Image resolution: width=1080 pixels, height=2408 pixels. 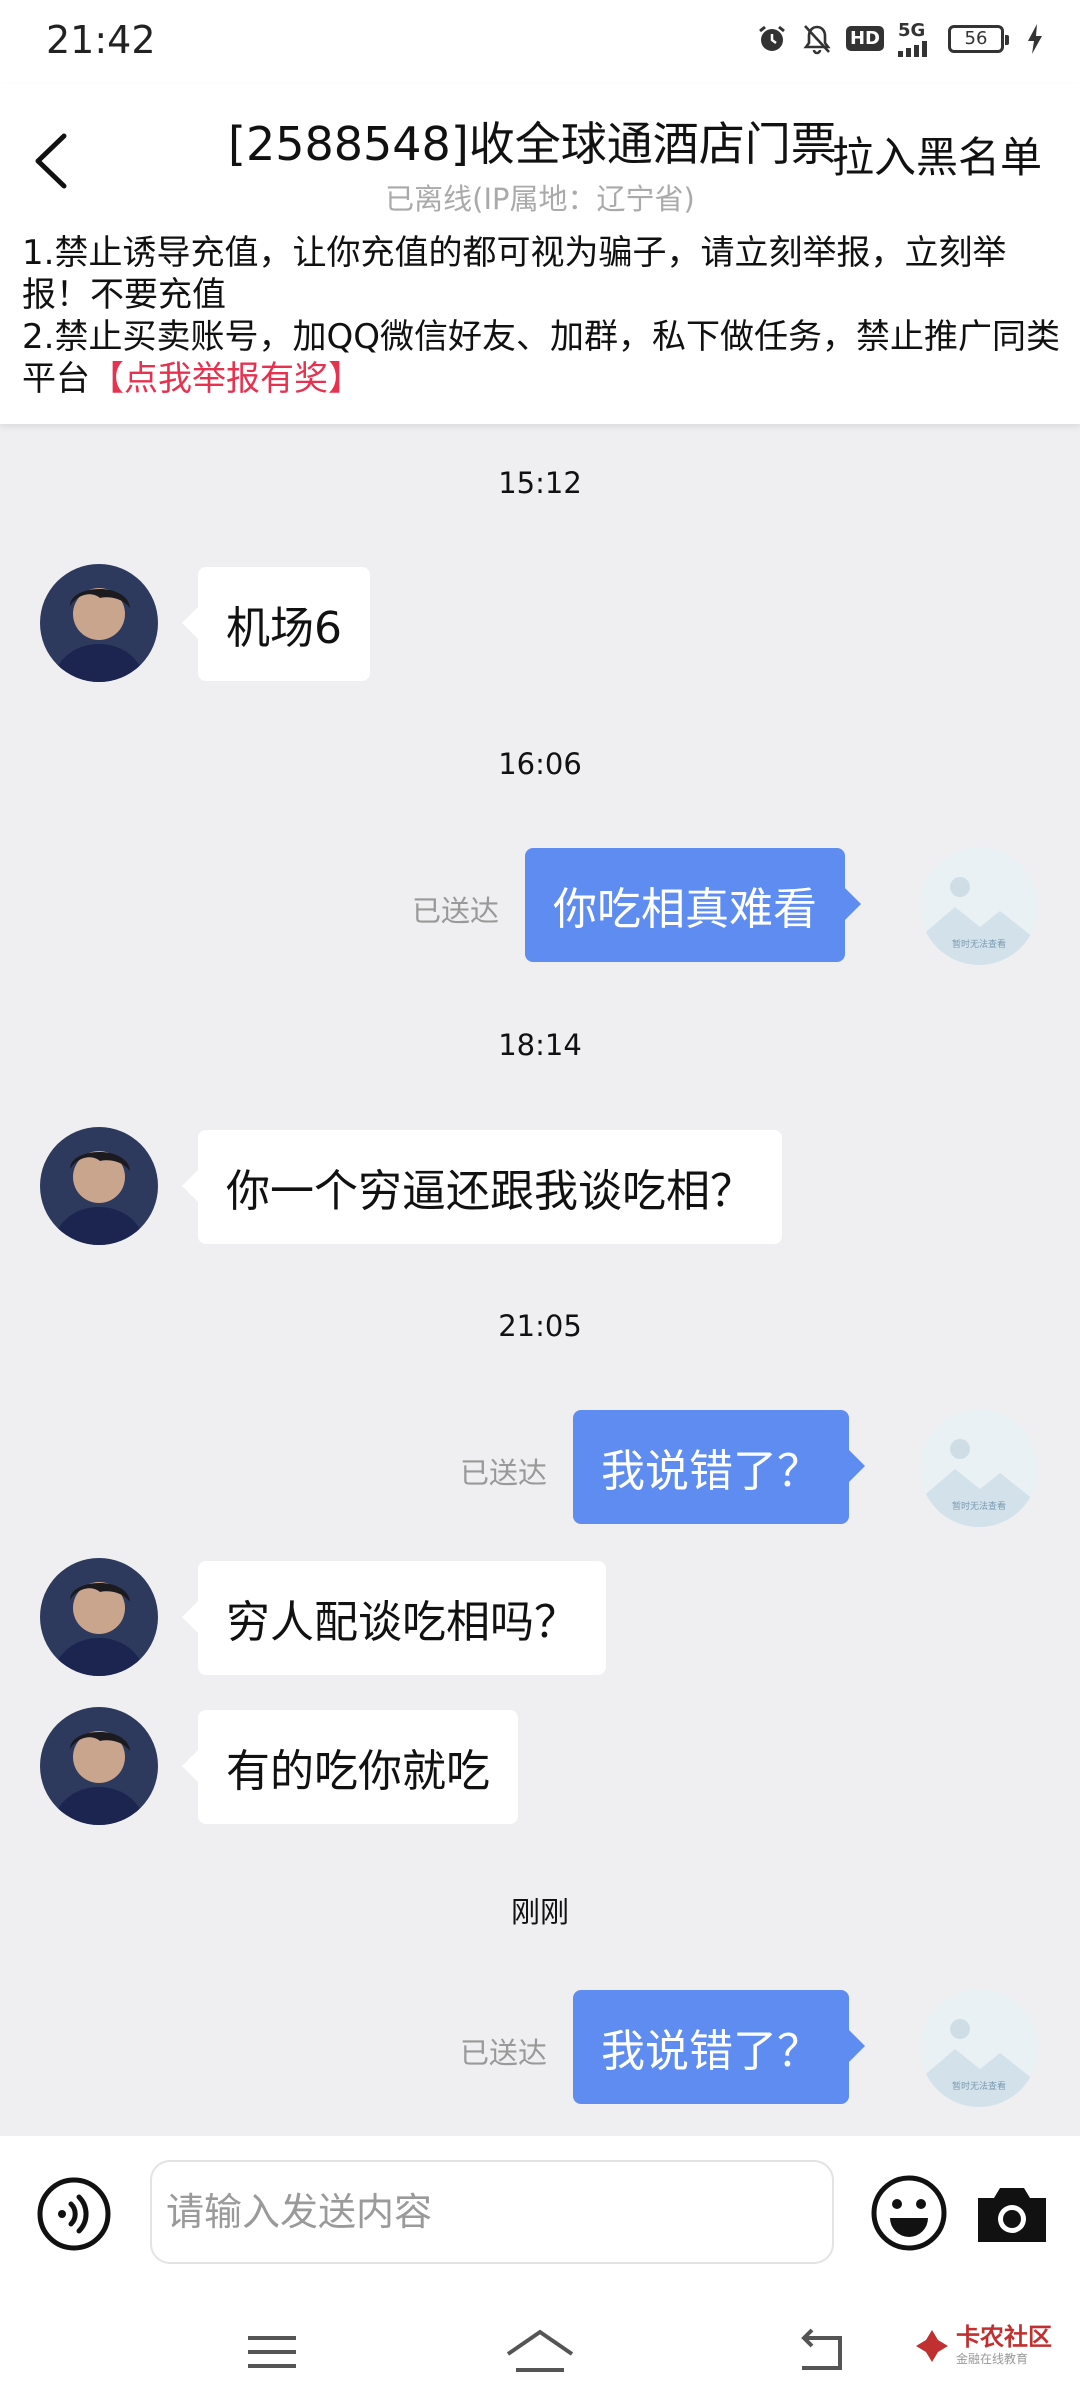 What do you see at coordinates (514, 274) in the screenshot?
I see `notice-line-1: 1.禁止诱导充值，让你充值的都可视为骗子，请立刻举报，立刻举报！不要充值` at bounding box center [514, 274].